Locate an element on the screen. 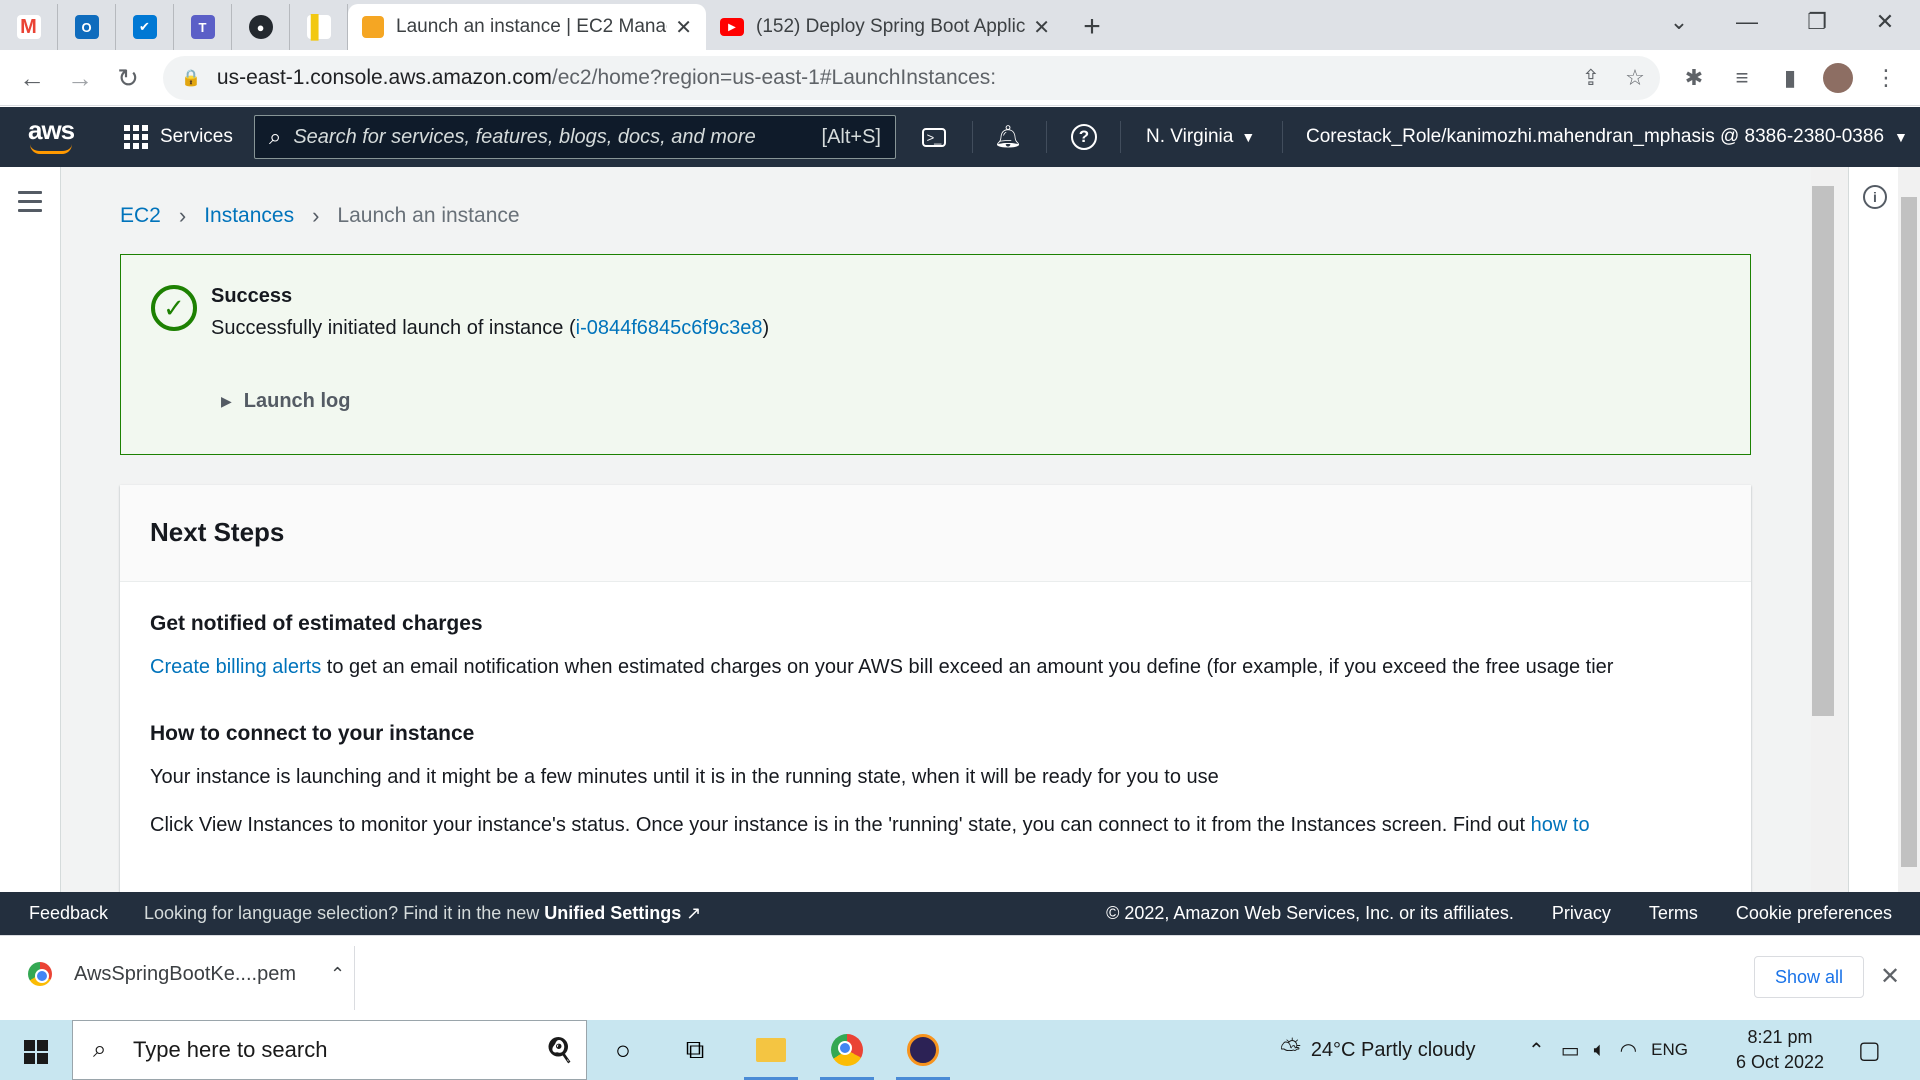 This screenshot has height=1080, width=1920. feedback-link: Feedback is located at coordinates (68, 913).